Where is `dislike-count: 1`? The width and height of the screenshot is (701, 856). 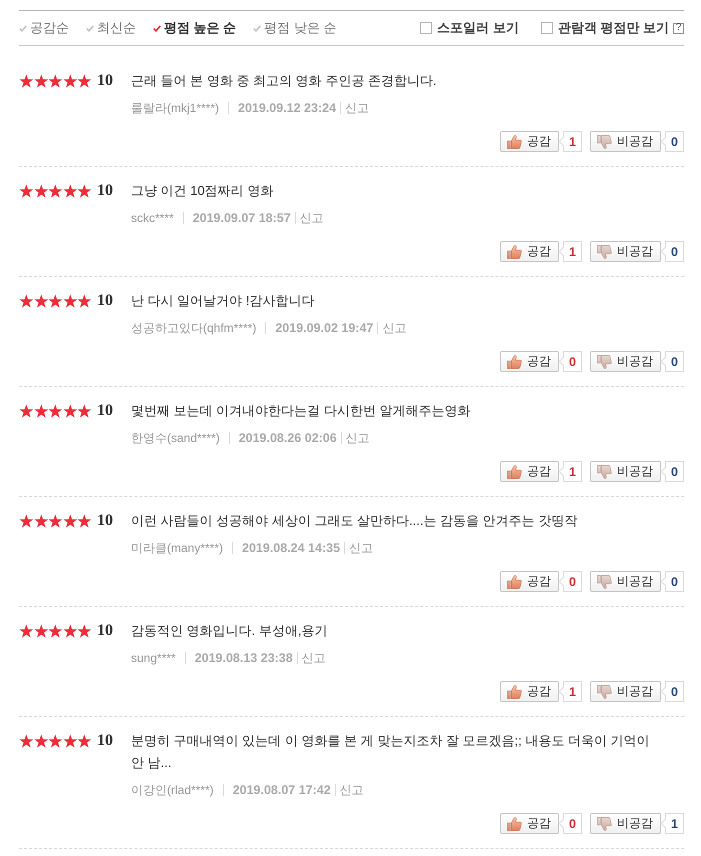
dislike-count: 1 is located at coordinates (672, 823).